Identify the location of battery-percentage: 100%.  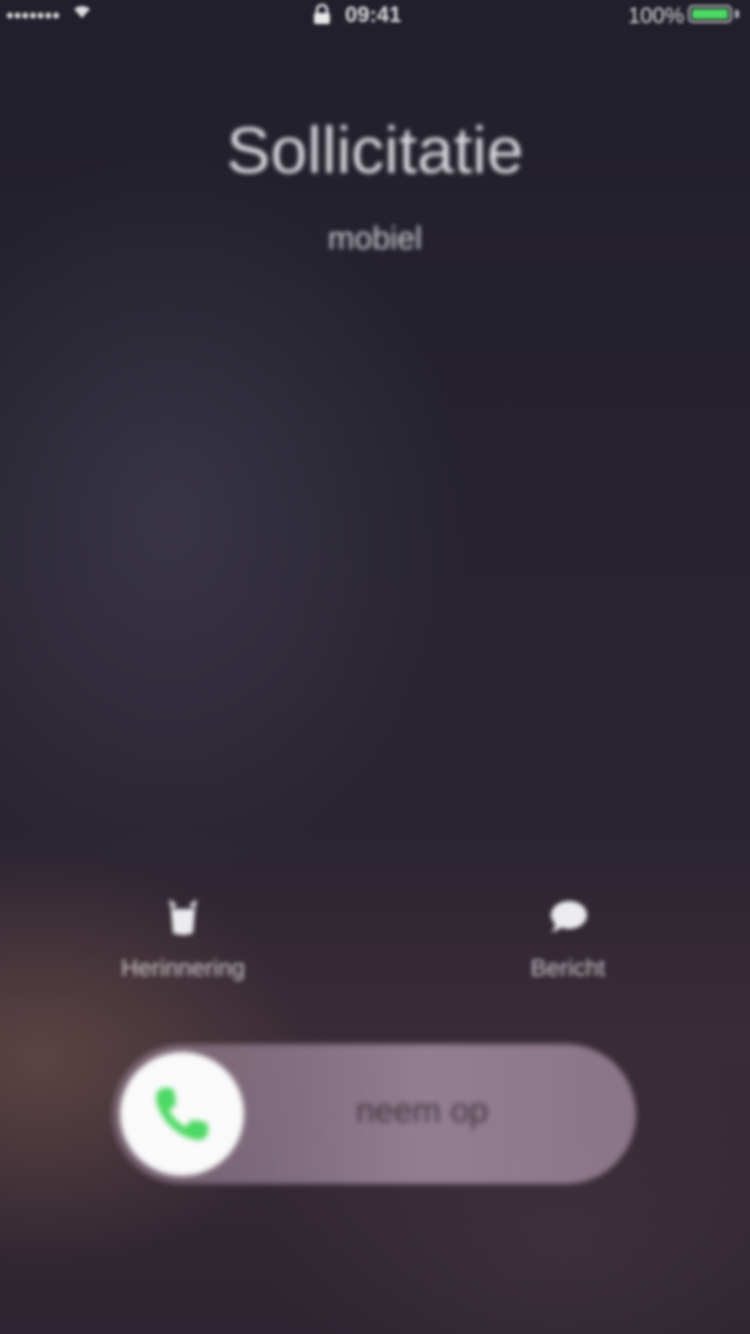
(656, 15).